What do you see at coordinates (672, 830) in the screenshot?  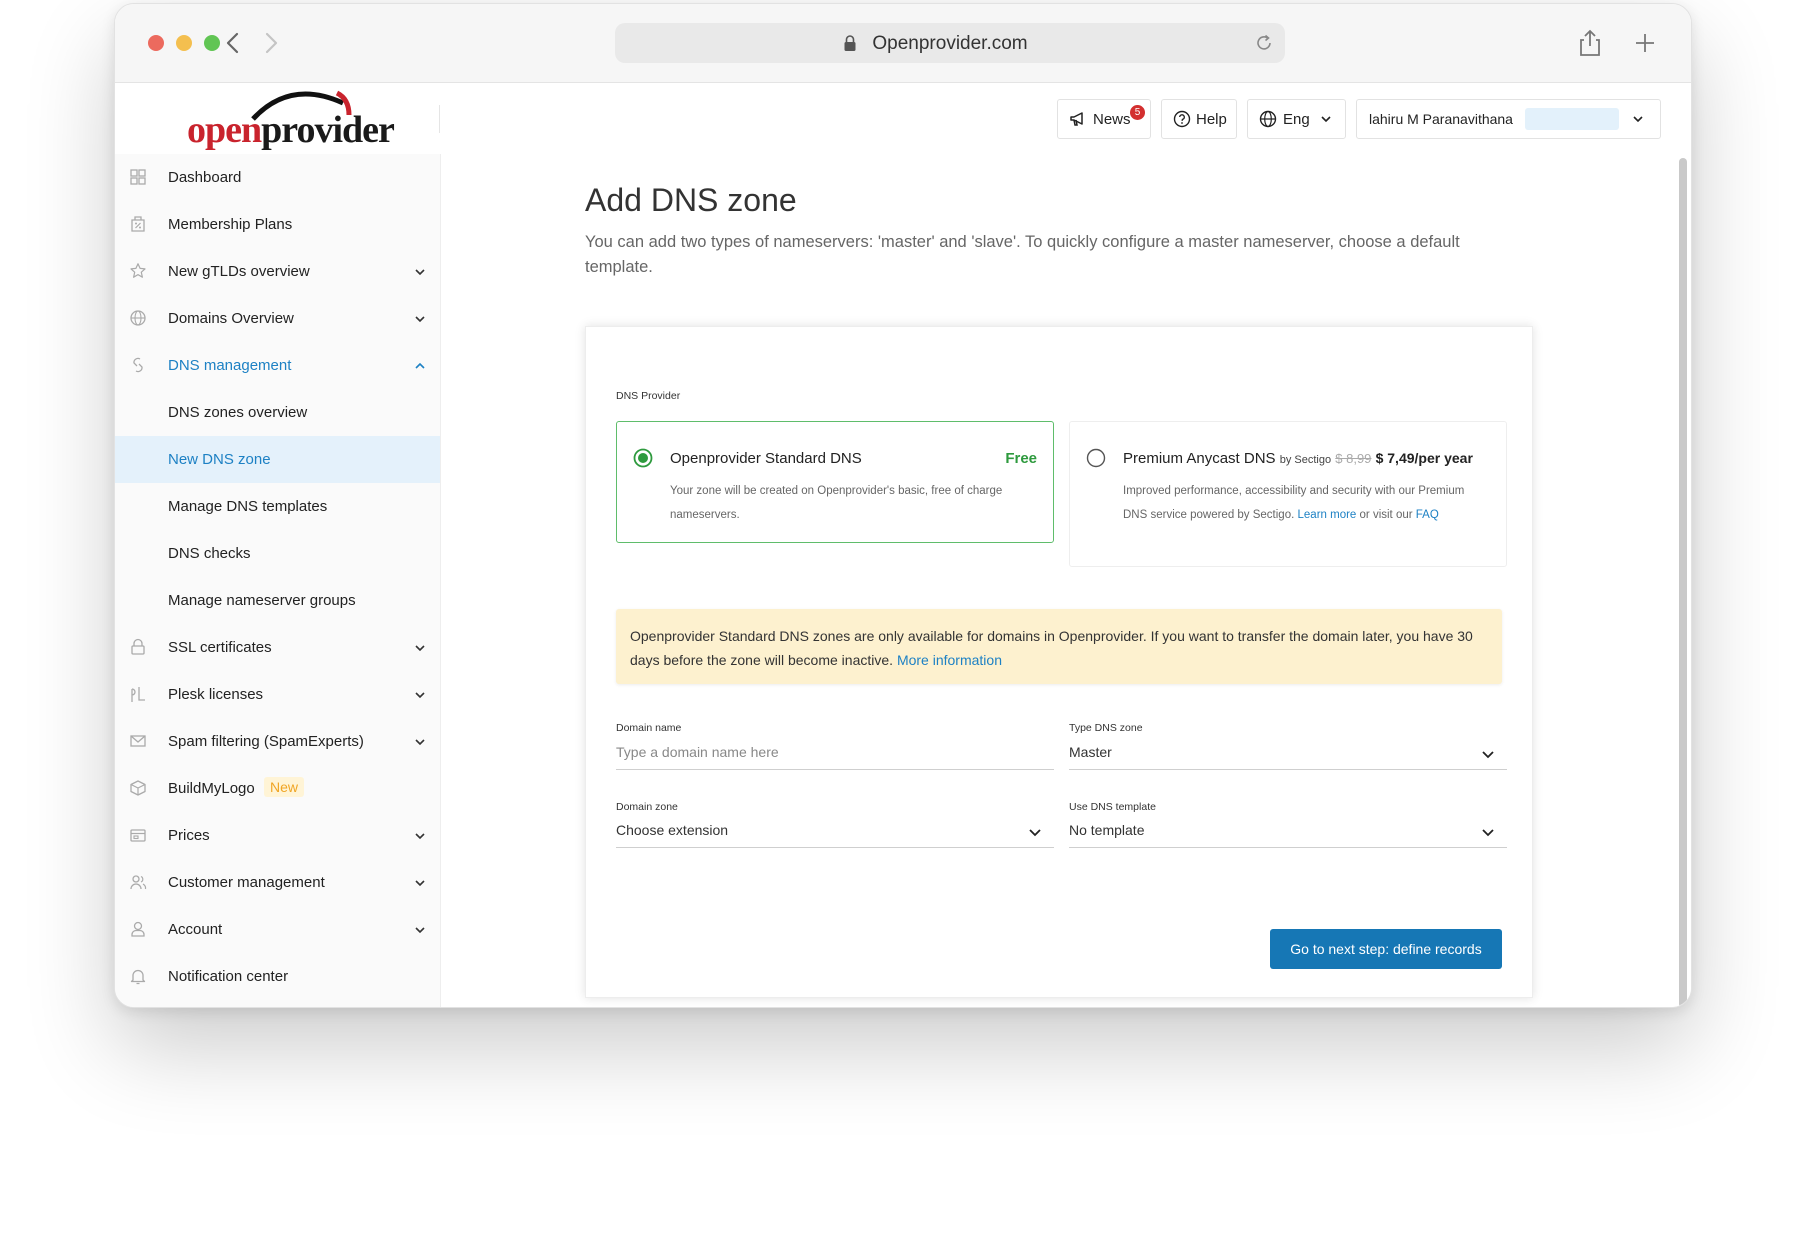 I see `domain-zone-value: Choose extension` at bounding box center [672, 830].